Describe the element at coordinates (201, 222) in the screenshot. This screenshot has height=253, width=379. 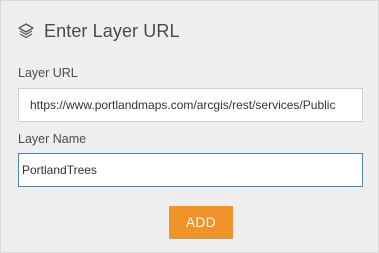
I see `add-button: ADD` at that location.